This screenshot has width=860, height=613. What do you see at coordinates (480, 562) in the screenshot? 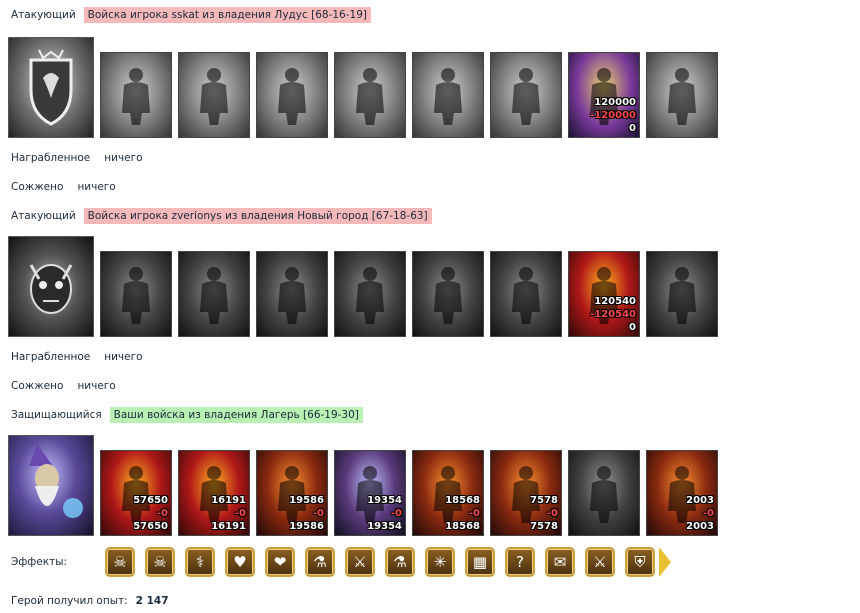
I see `armor-icon: ▦` at bounding box center [480, 562].